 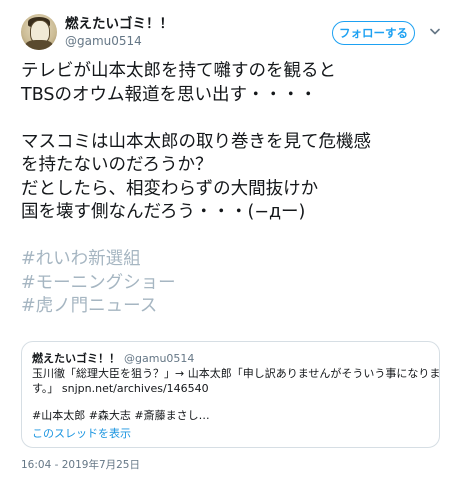 I want to click on tweet-timestamp: 16:04 - 2019年7月25日, so click(x=80, y=465).